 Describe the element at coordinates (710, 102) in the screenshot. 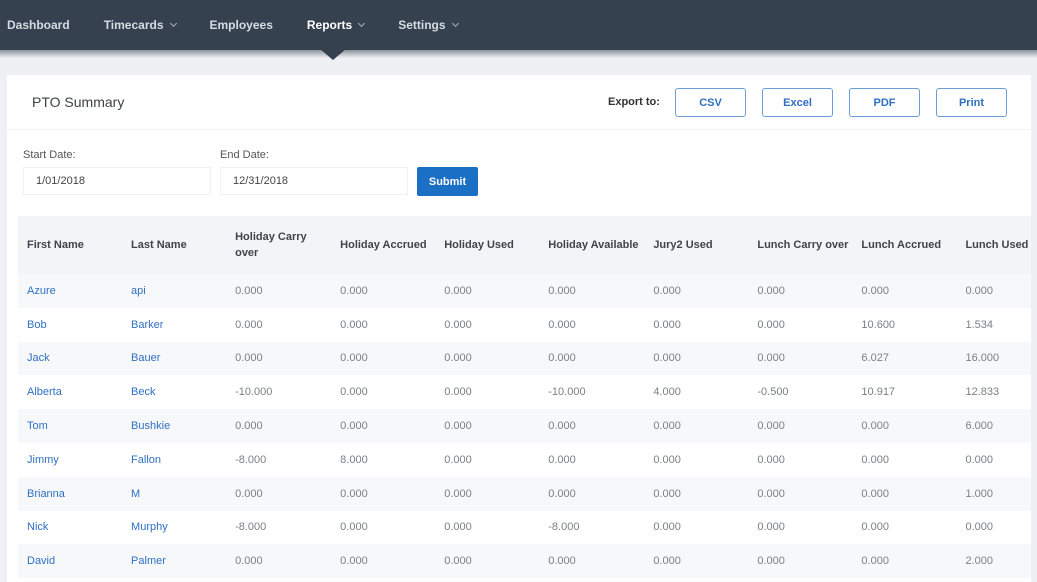

I see `export-csv-button: CSV` at that location.